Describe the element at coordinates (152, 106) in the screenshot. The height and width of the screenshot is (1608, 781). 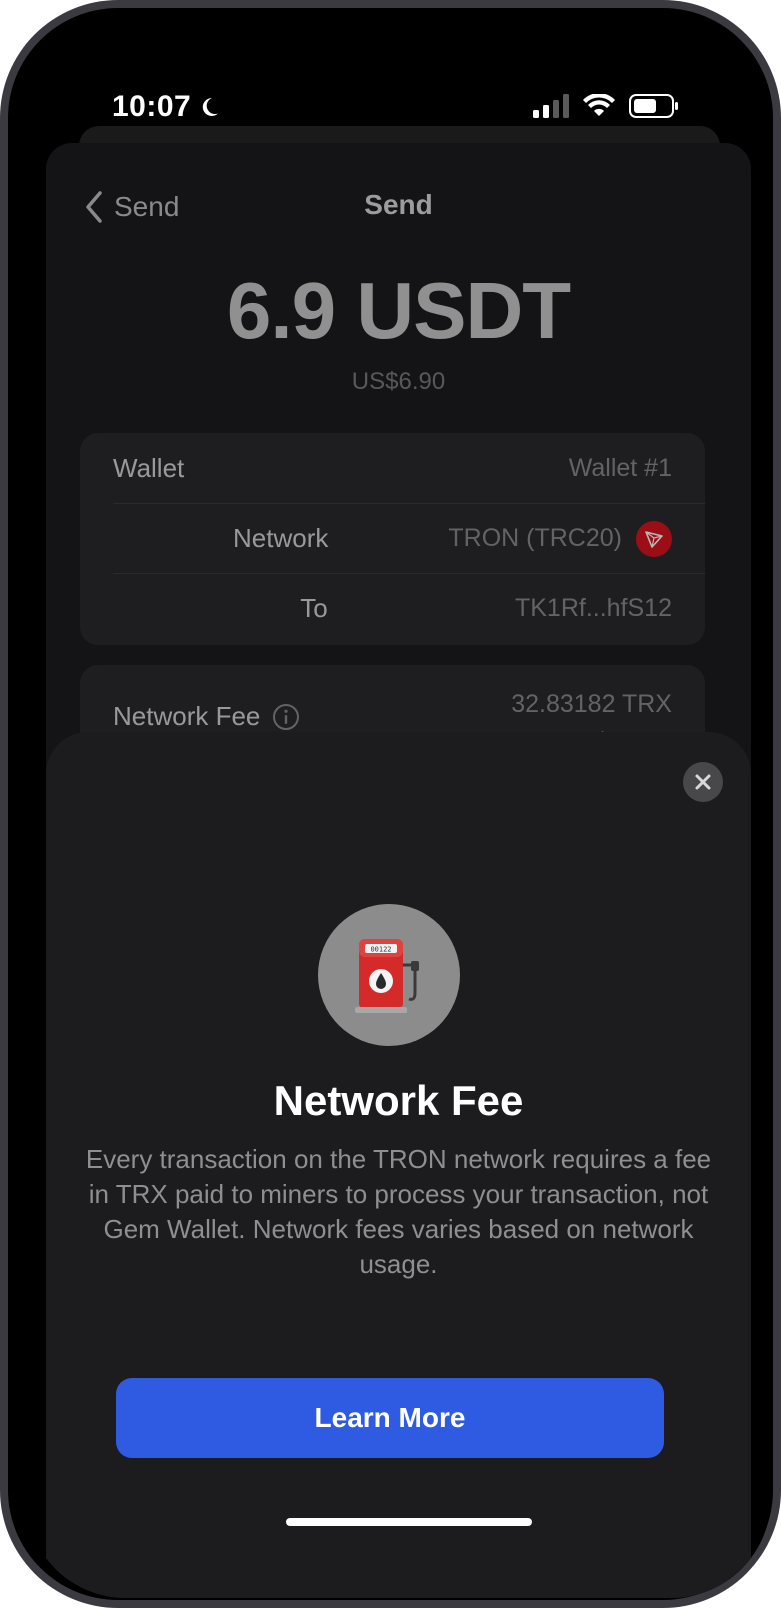
I see `status-time-text: 10:07` at that location.